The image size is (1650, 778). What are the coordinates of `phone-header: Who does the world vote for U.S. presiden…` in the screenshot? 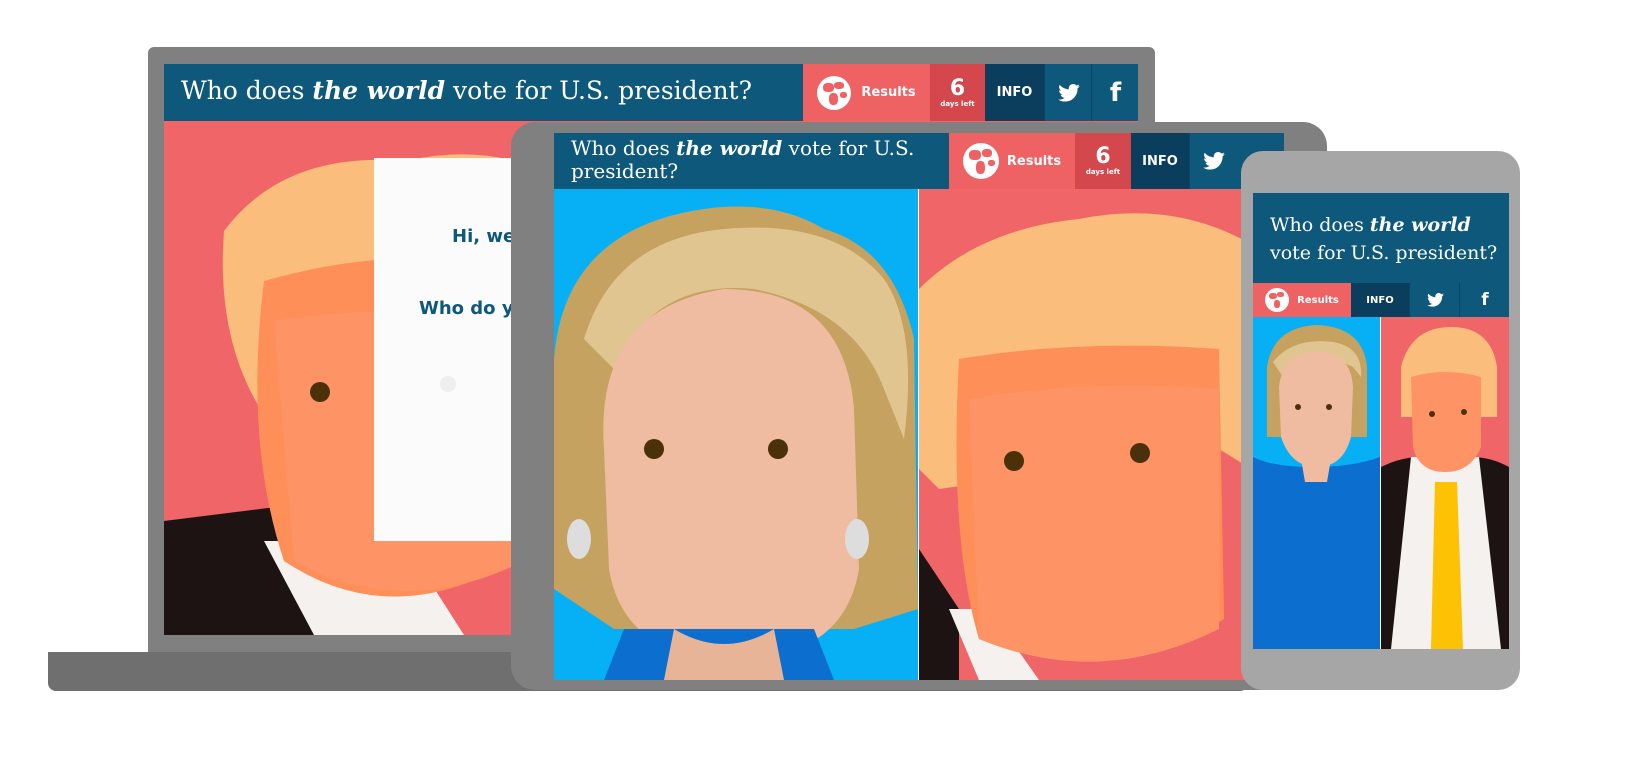 It's located at (1381, 238).